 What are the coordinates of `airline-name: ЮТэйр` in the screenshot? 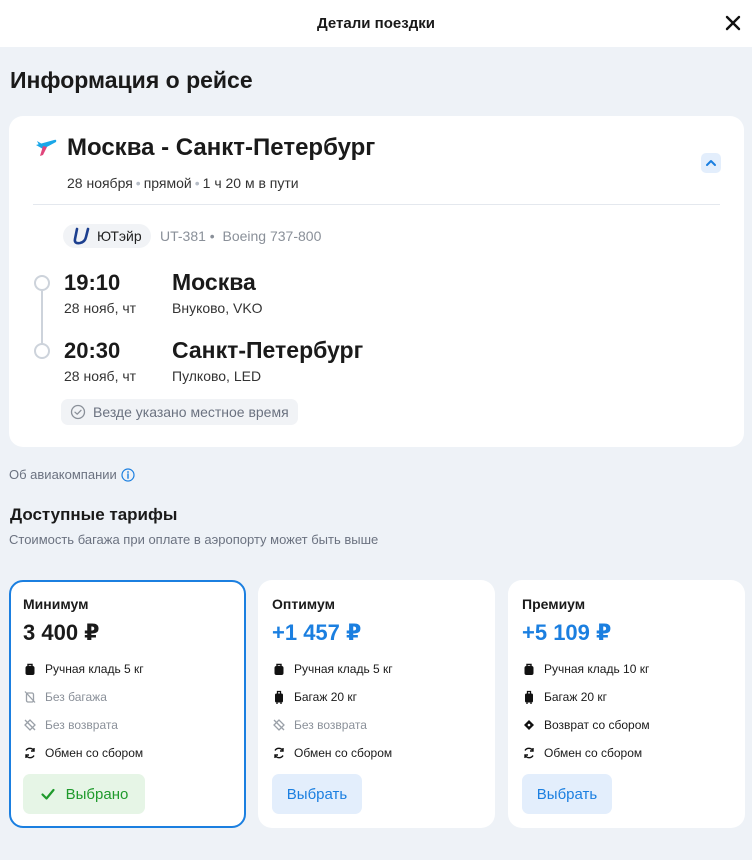 It's located at (119, 236).